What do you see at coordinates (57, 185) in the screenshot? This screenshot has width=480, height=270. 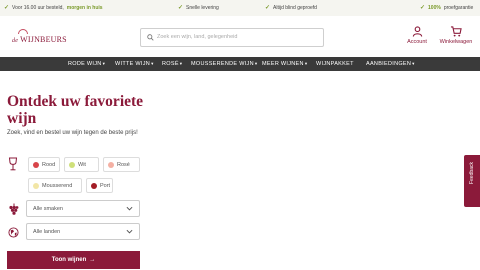 I see `chip-label: Mousserend` at bounding box center [57, 185].